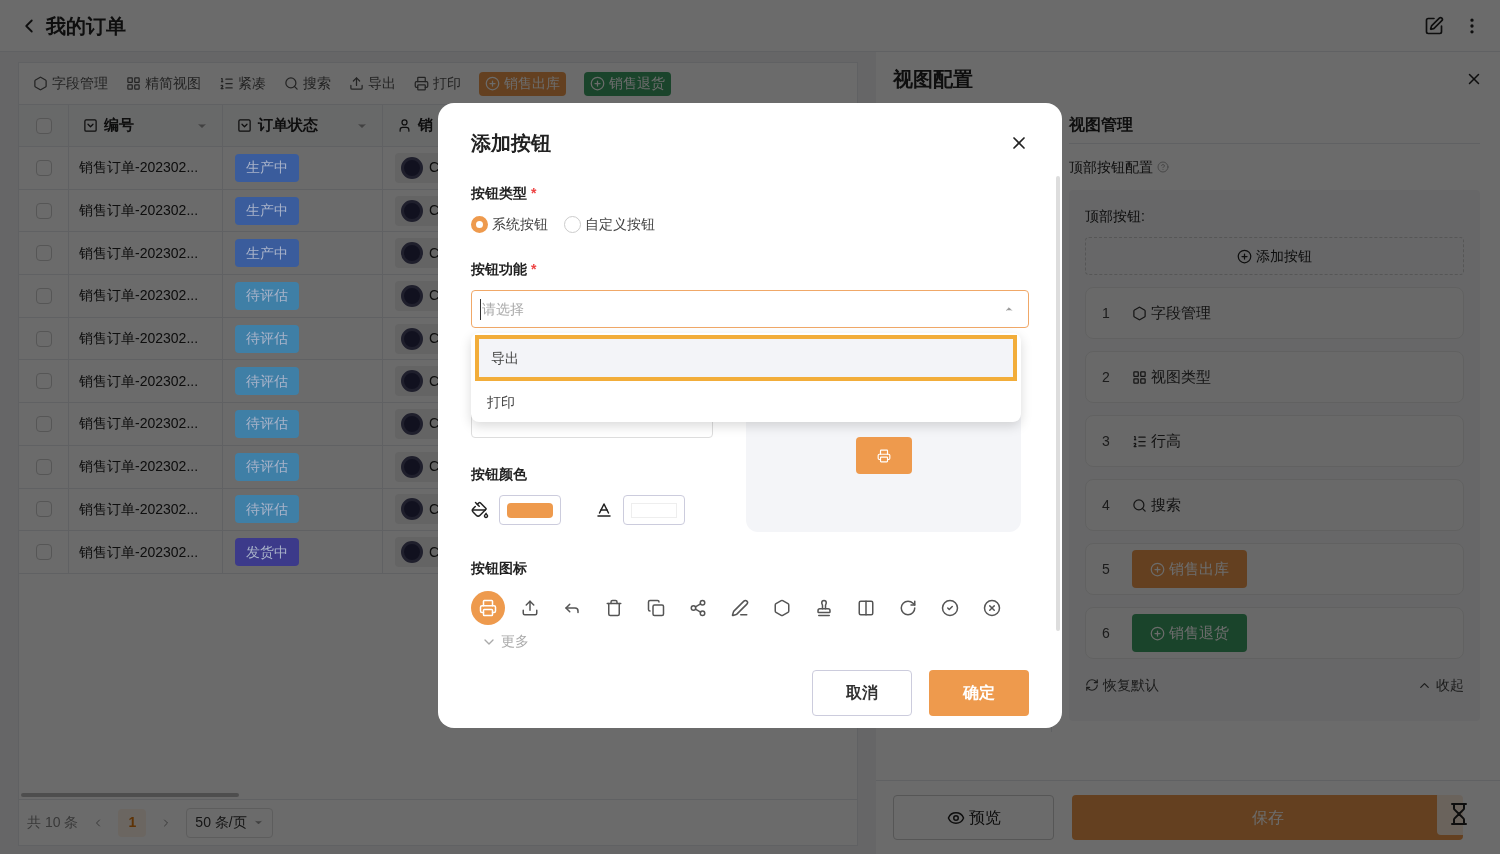  Describe the element at coordinates (505, 641) in the screenshot. I see `more-link: 更多` at that location.